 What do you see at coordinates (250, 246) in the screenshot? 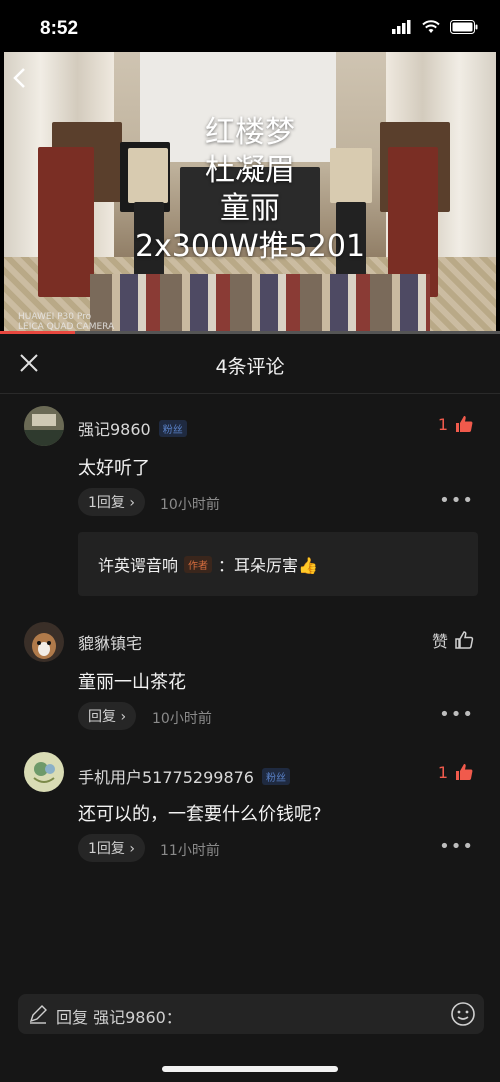
I see `caption-line: 2x300W推5201` at bounding box center [250, 246].